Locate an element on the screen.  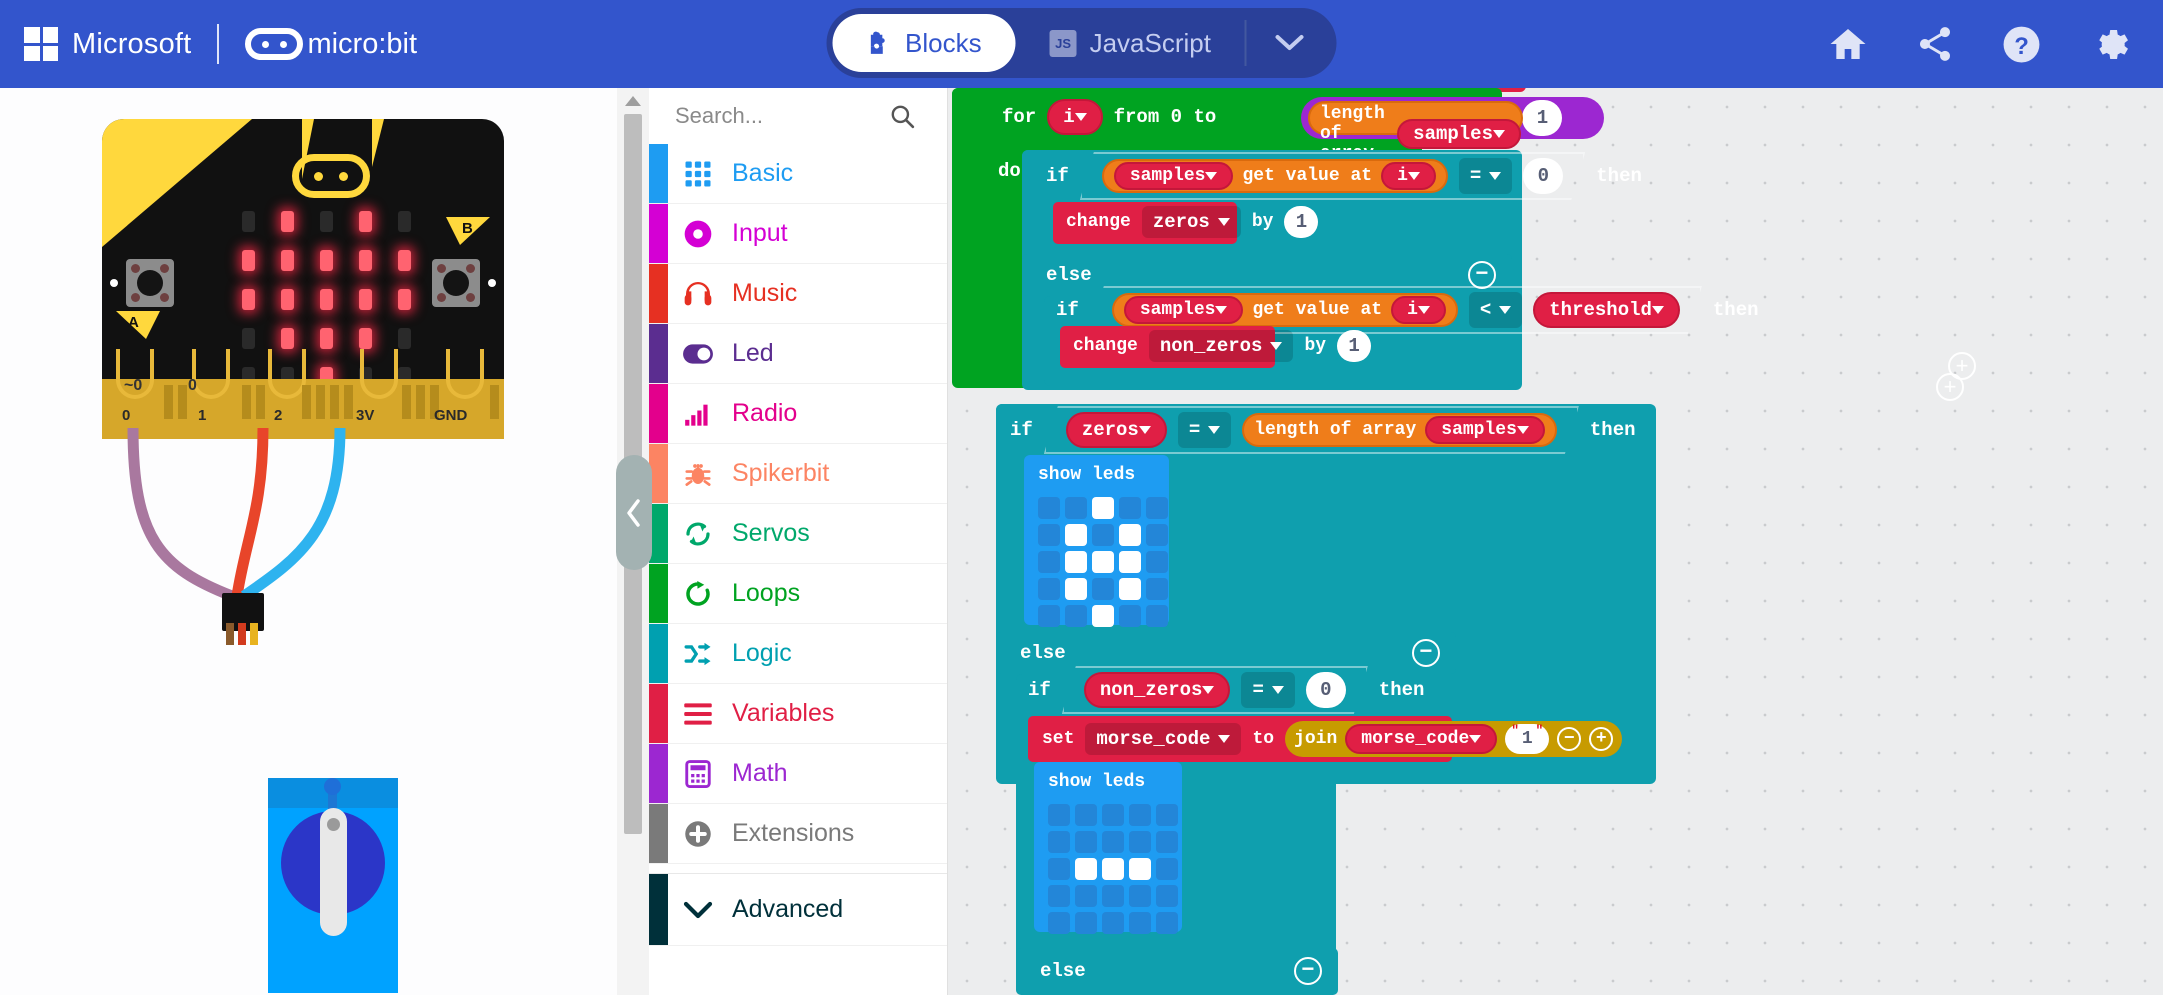
collapse-minus-icon-3: − is located at coordinates (1308, 971).